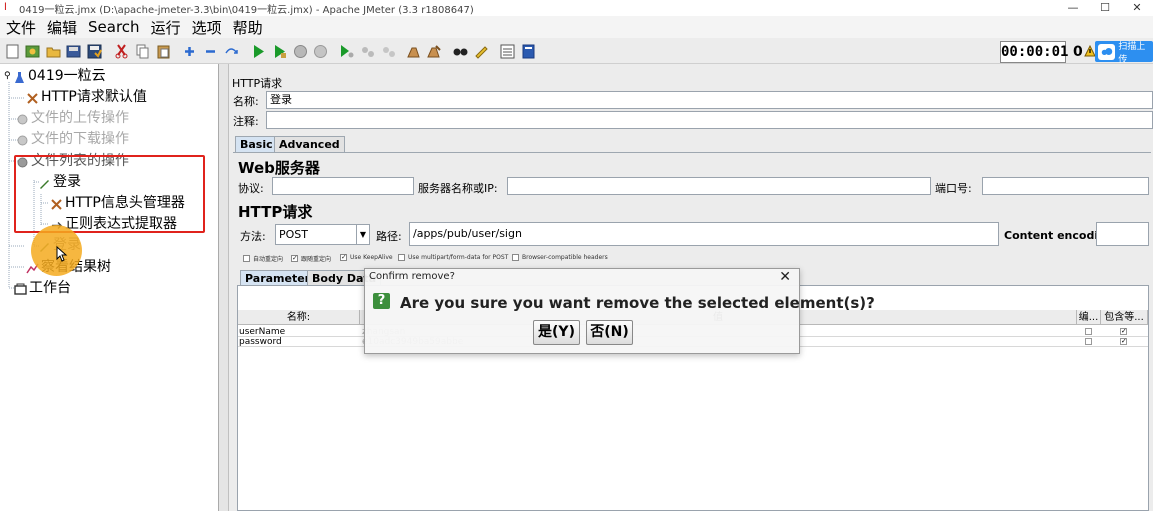  I want to click on option-label: Use KeepAlive, so click(371, 257).